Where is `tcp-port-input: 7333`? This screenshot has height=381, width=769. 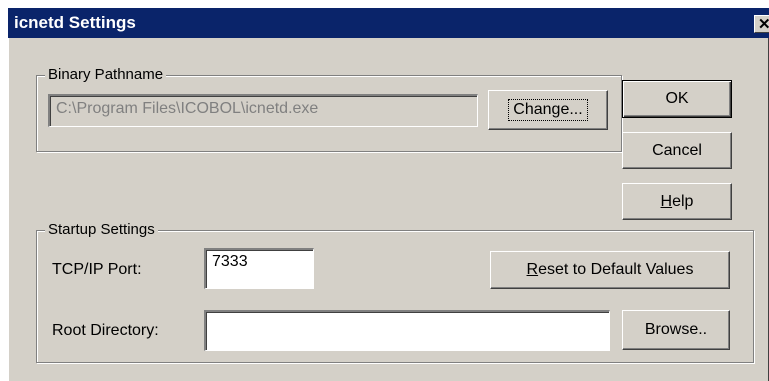 tcp-port-input: 7333 is located at coordinates (259, 268).